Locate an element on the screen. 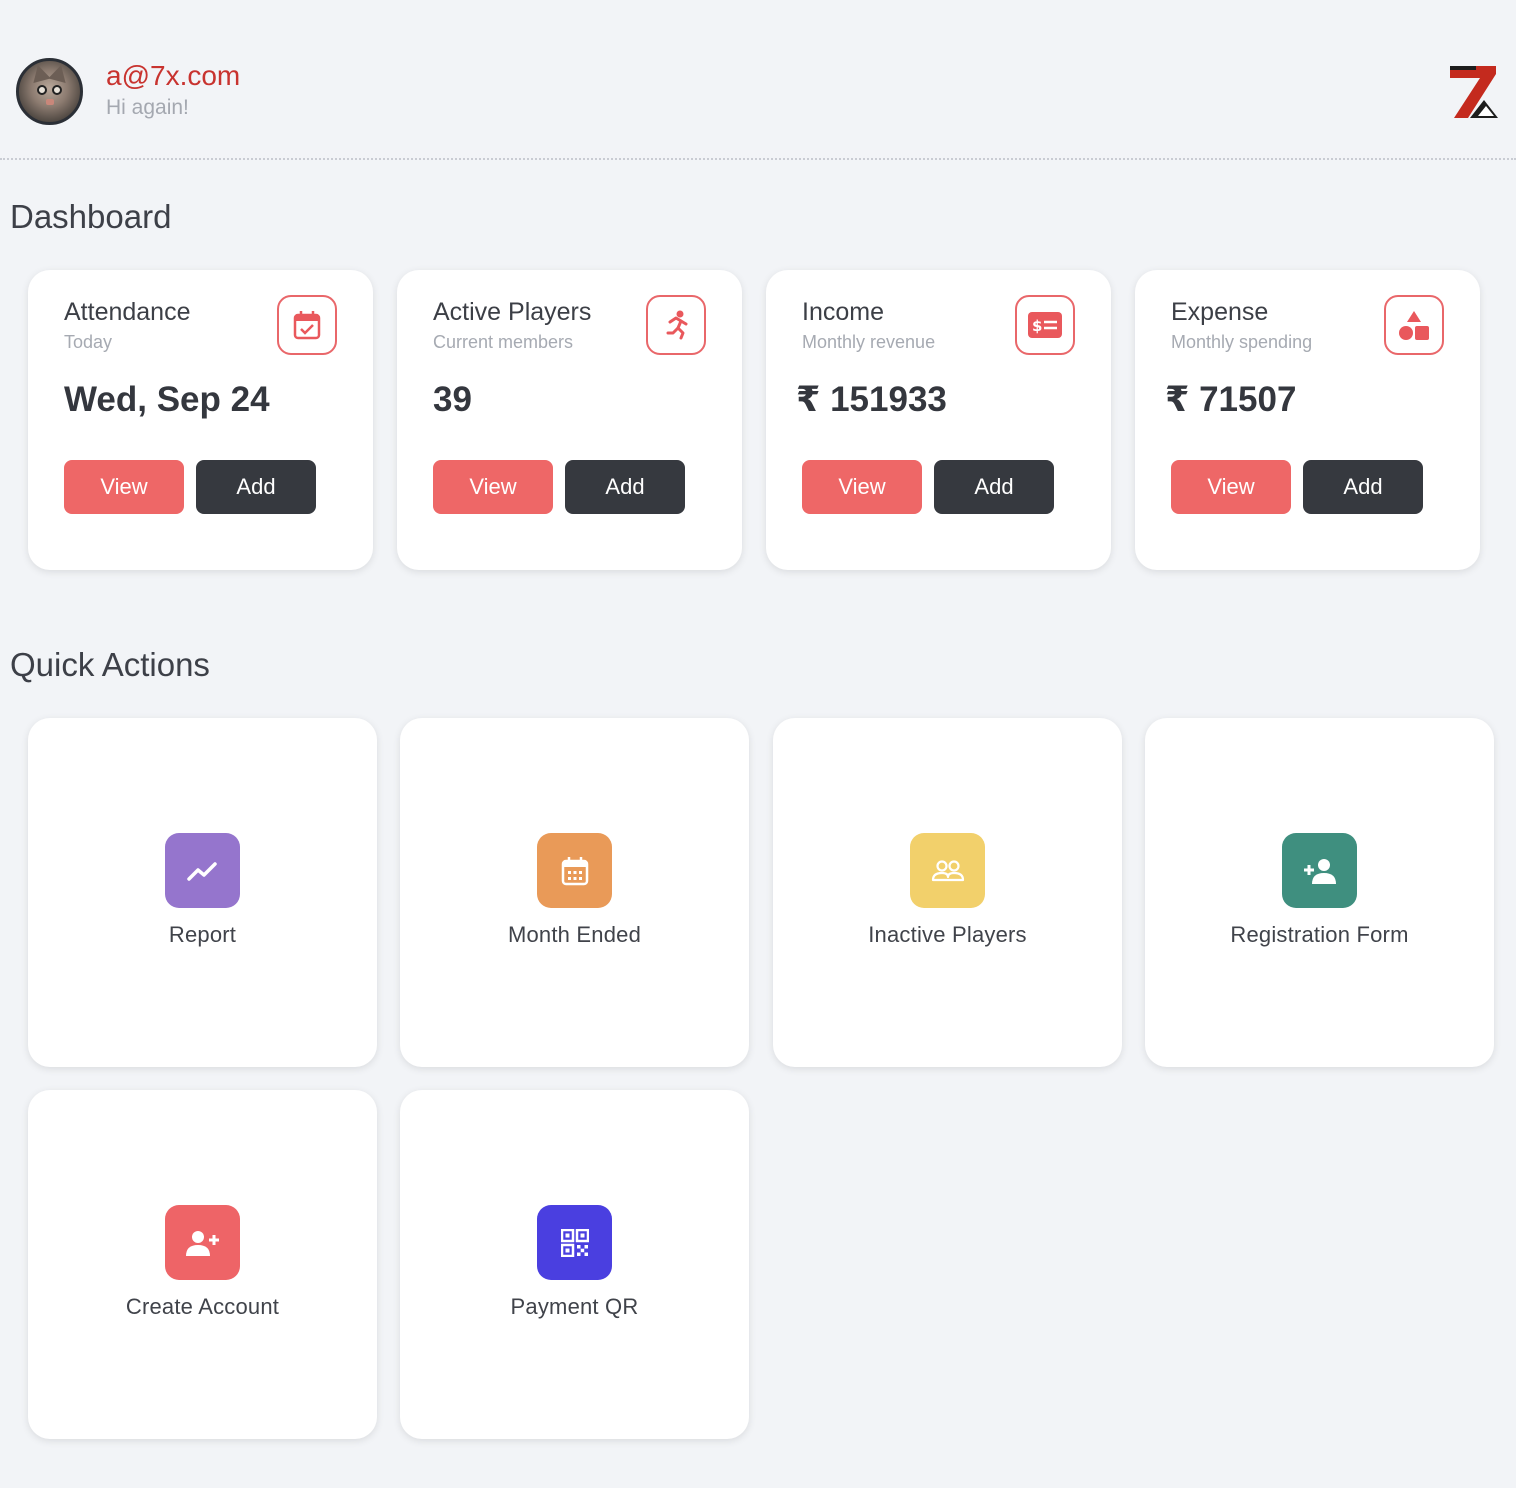 This screenshot has height=1488, width=1516. quick-action-month-ended: Month Ended is located at coordinates (574, 892).